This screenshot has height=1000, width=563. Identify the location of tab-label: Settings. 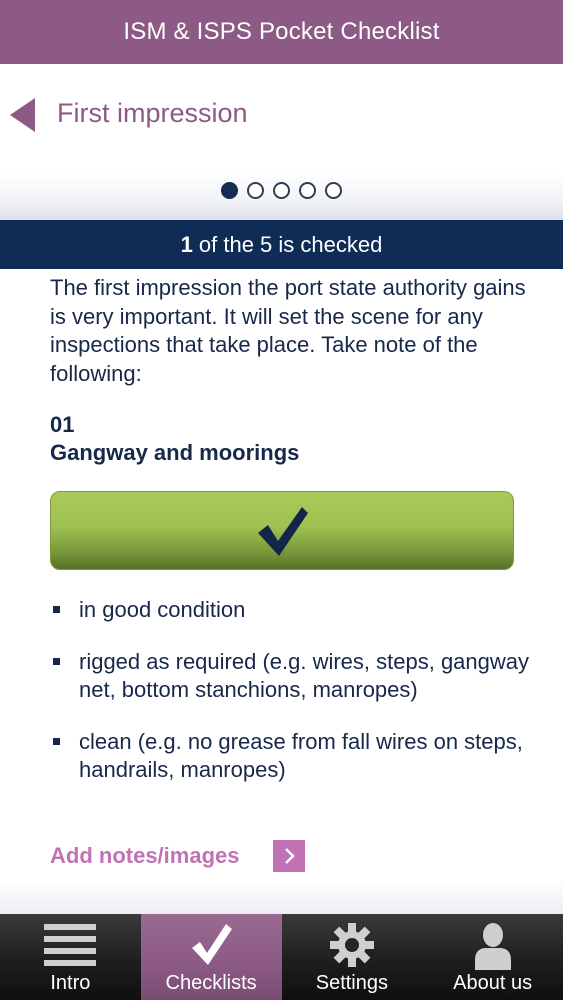
(351, 983).